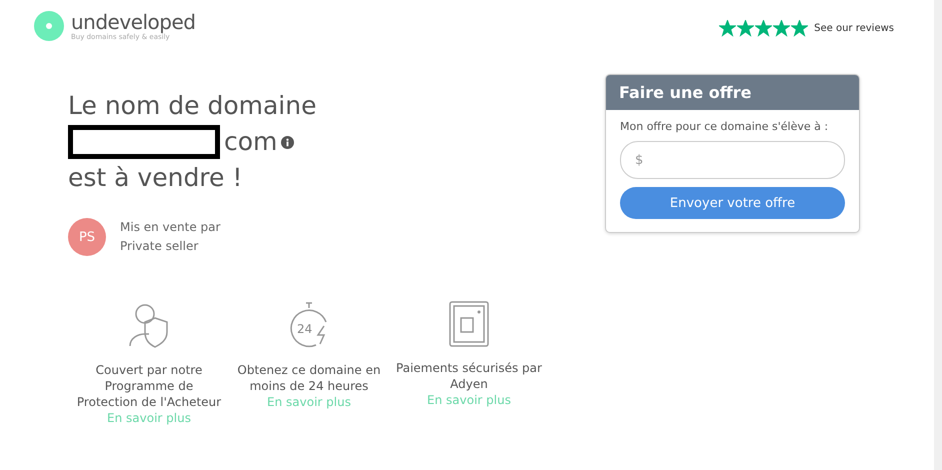 The width and height of the screenshot is (942, 470). I want to click on submit-button: Envoyer votre offre, so click(732, 203).